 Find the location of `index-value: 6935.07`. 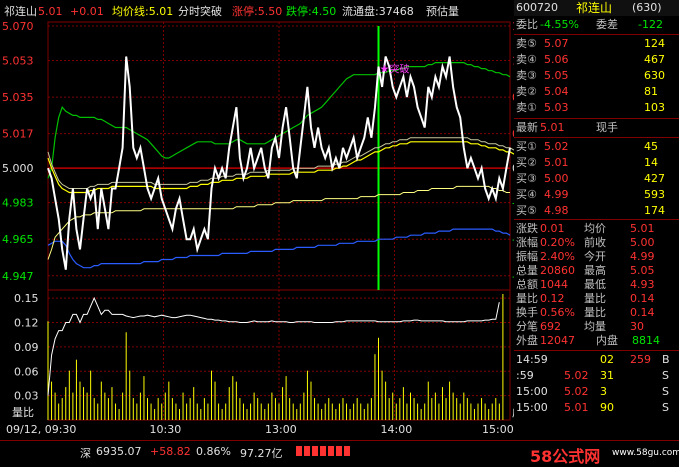

index-value: 6935.07 is located at coordinates (119, 451).